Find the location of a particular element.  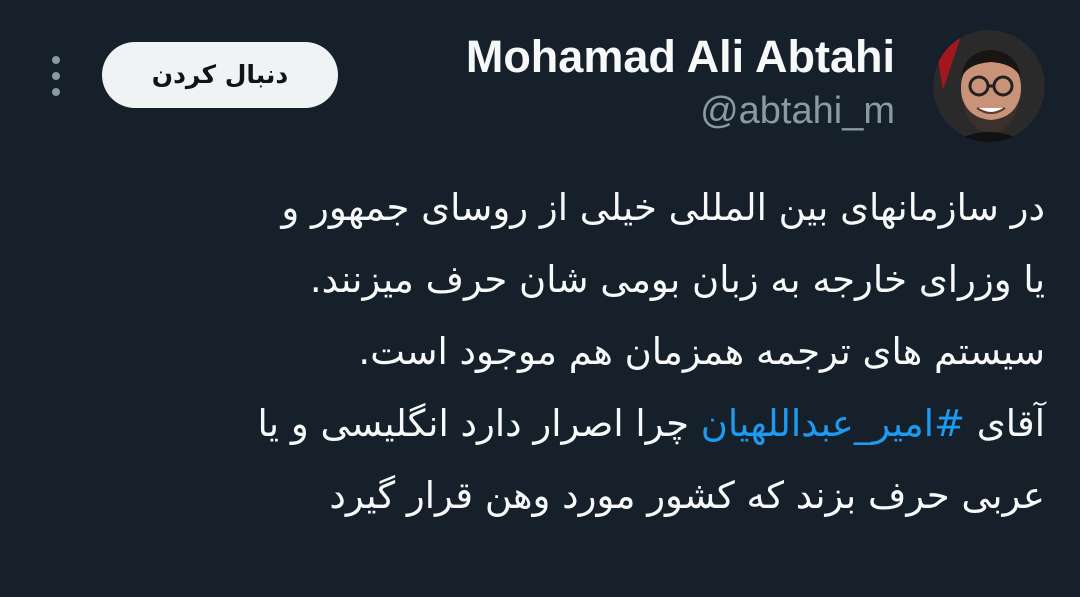

profile-photo-icon is located at coordinates (989, 86).